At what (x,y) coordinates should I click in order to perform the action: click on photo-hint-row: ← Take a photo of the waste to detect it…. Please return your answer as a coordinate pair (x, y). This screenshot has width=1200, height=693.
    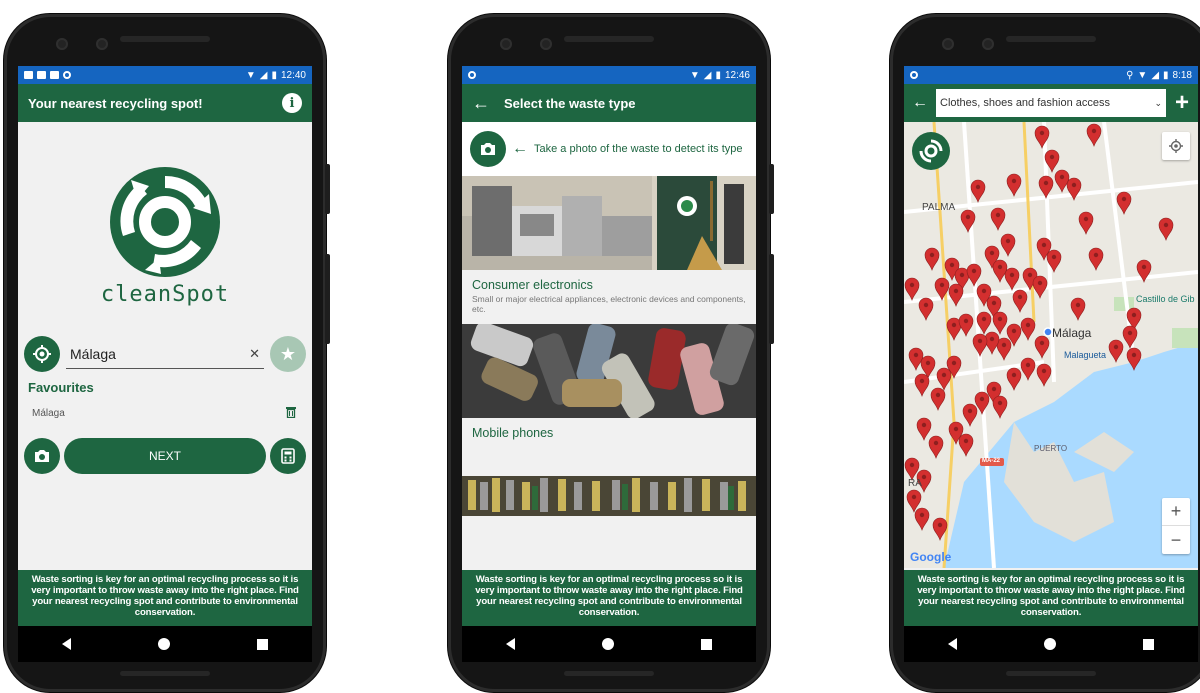
    Looking at the image, I should click on (609, 149).